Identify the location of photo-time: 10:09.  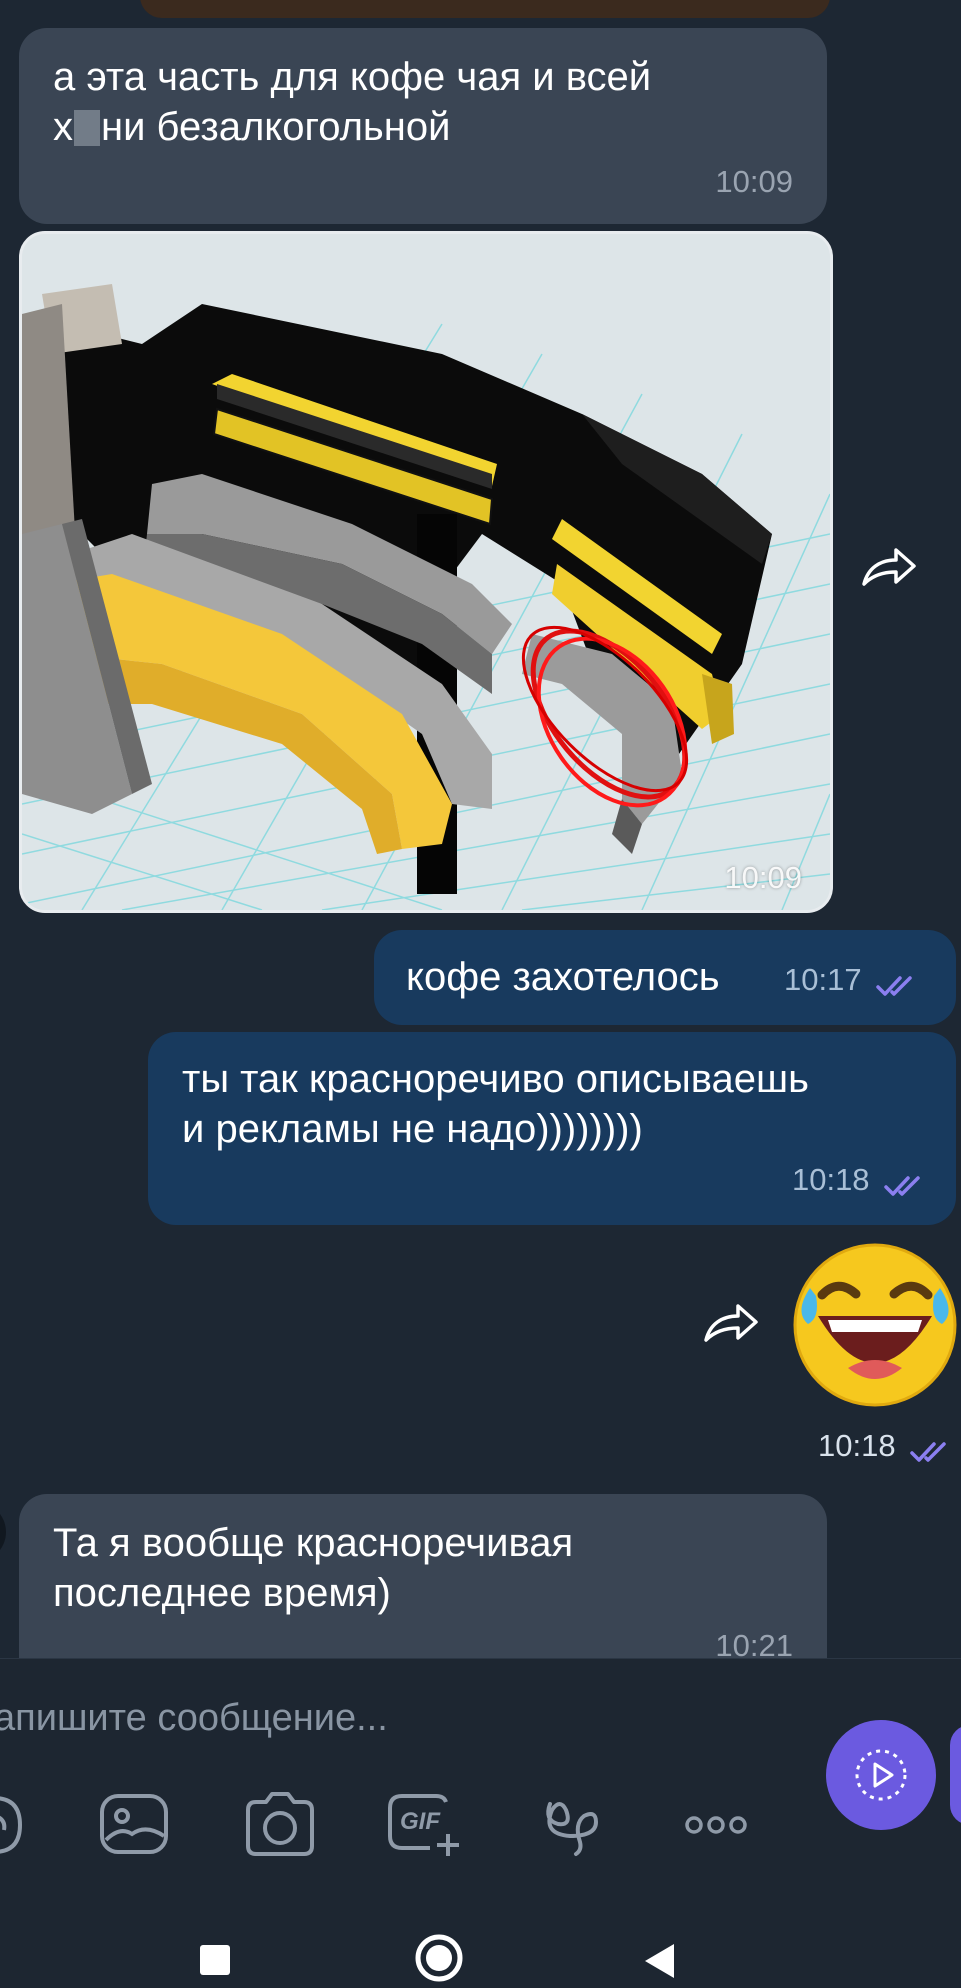
(763, 877).